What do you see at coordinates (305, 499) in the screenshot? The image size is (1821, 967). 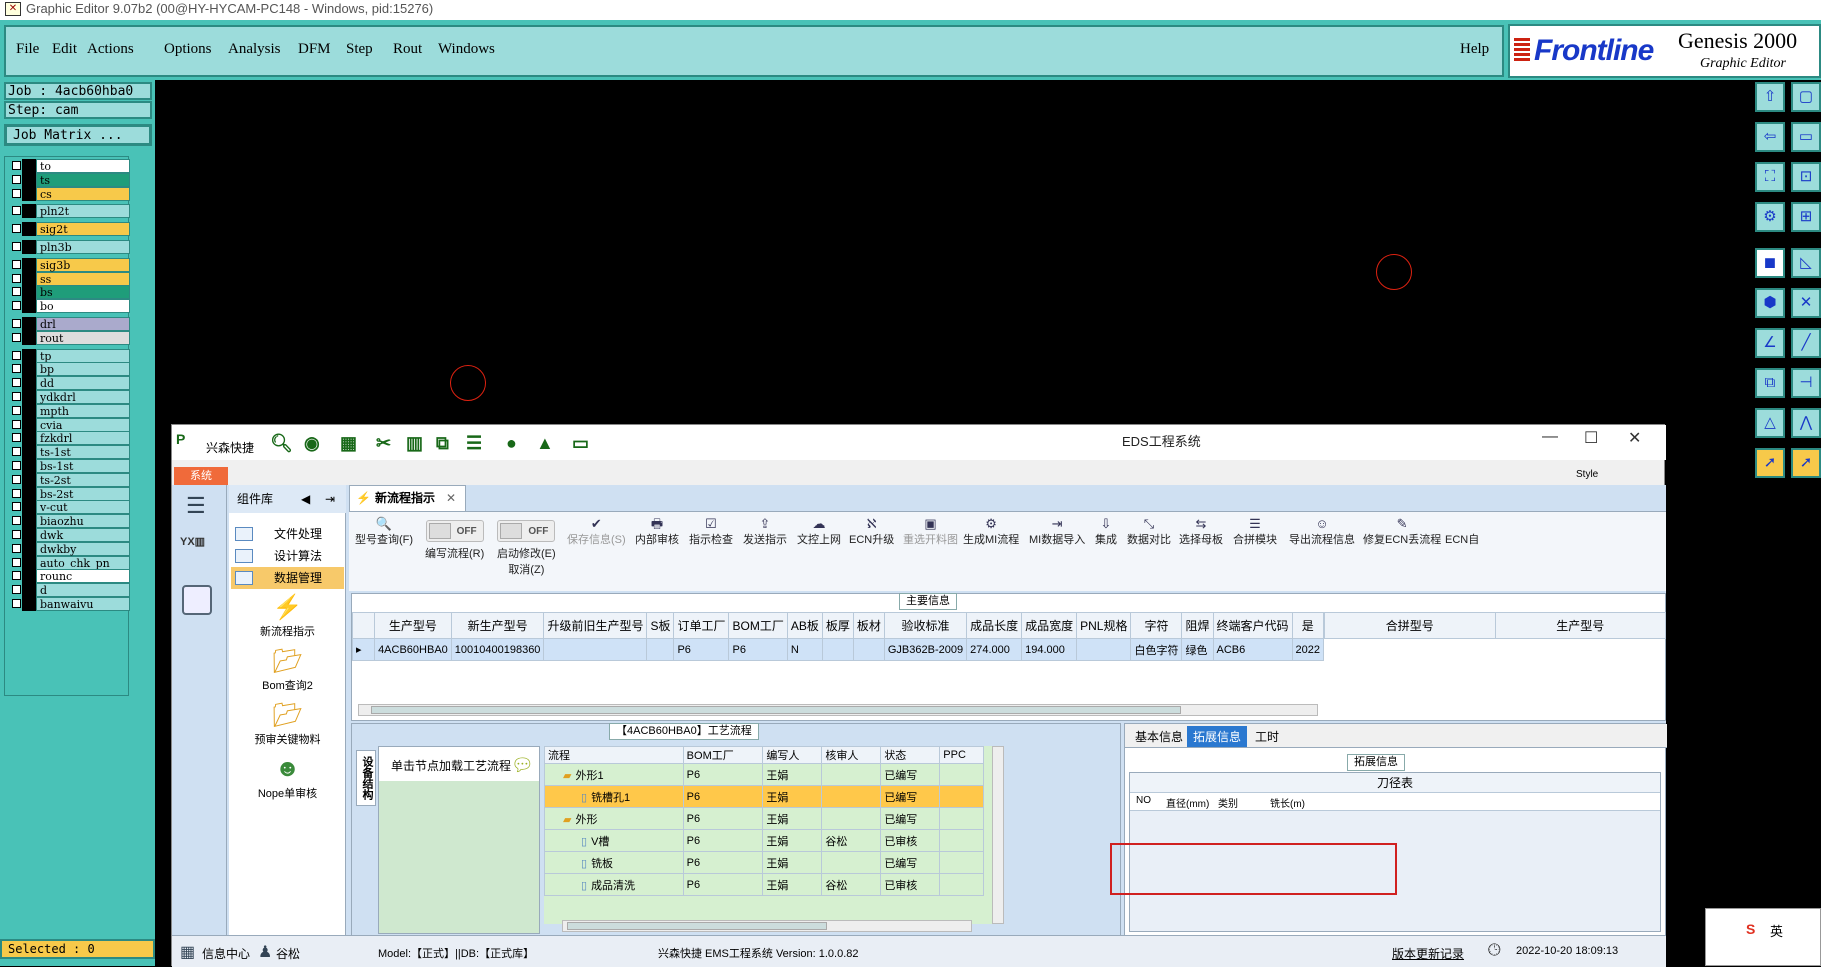 I see `collapse-left-icon: ◀` at bounding box center [305, 499].